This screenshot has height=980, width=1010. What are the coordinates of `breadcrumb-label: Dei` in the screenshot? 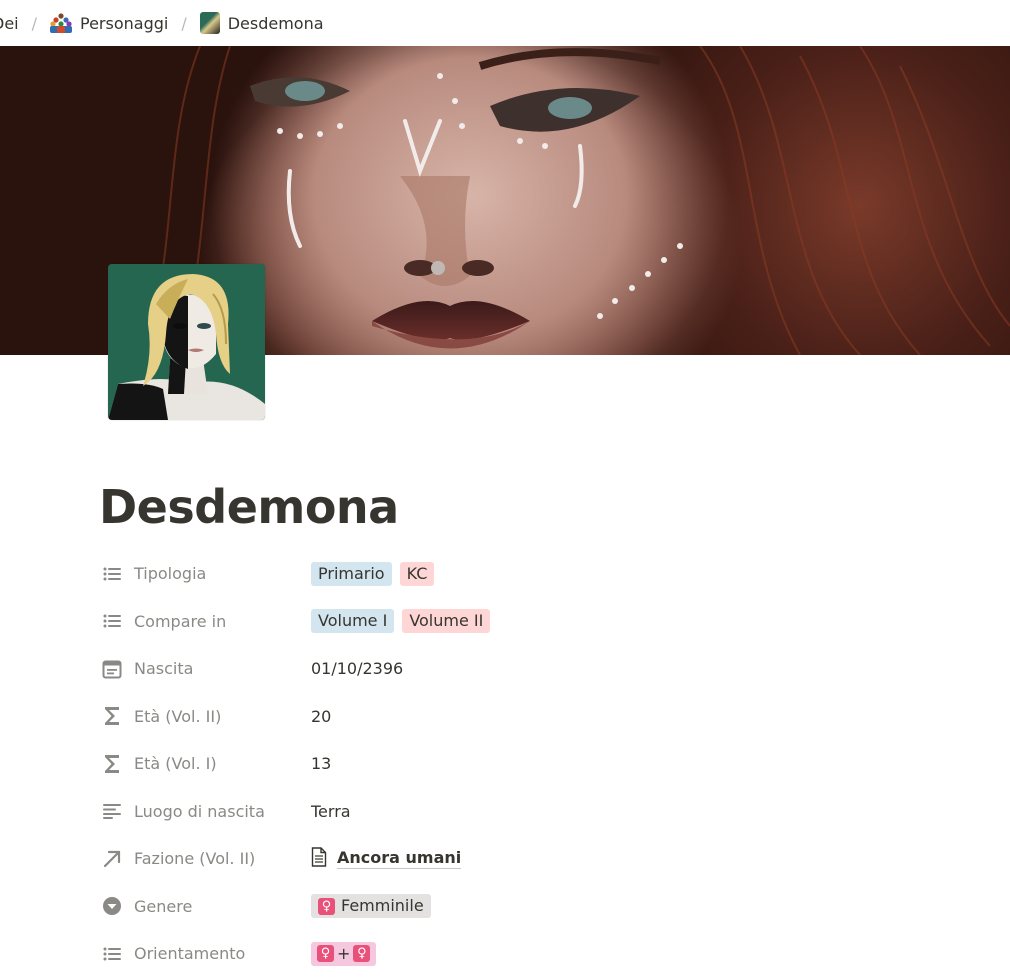 It's located at (9, 23).